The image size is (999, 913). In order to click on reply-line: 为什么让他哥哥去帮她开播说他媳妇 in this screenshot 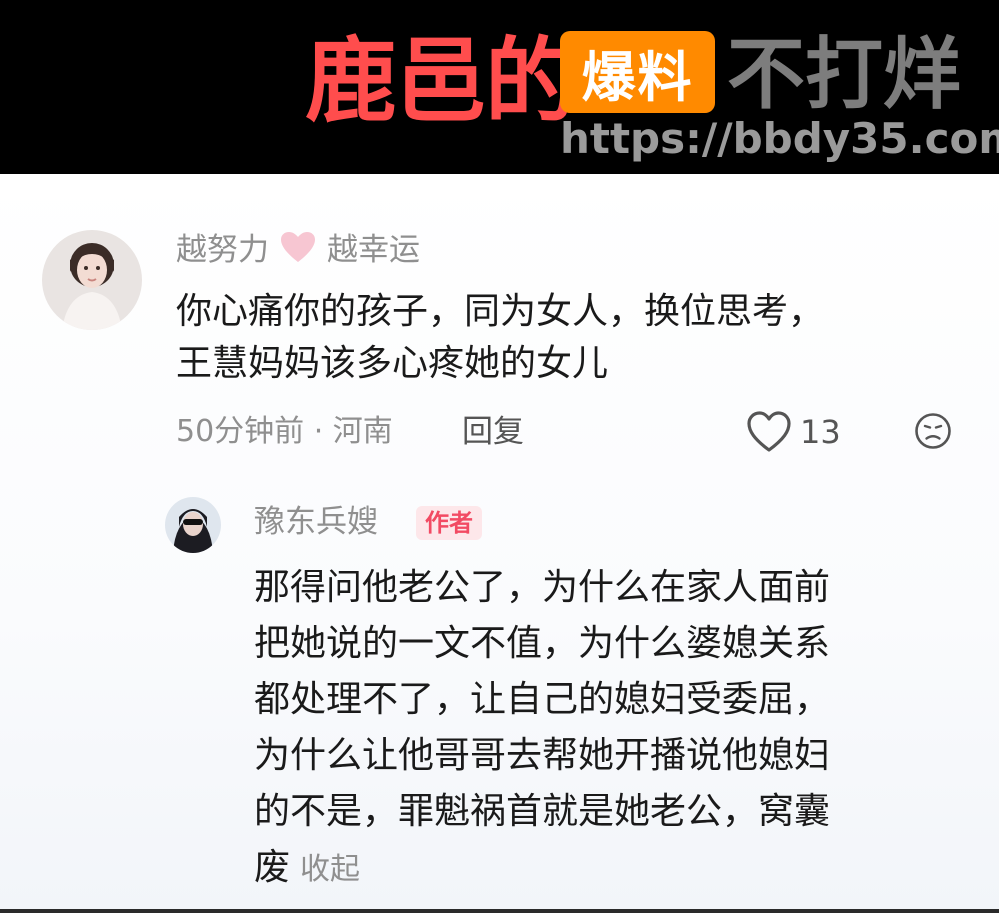, I will do `click(542, 755)`.